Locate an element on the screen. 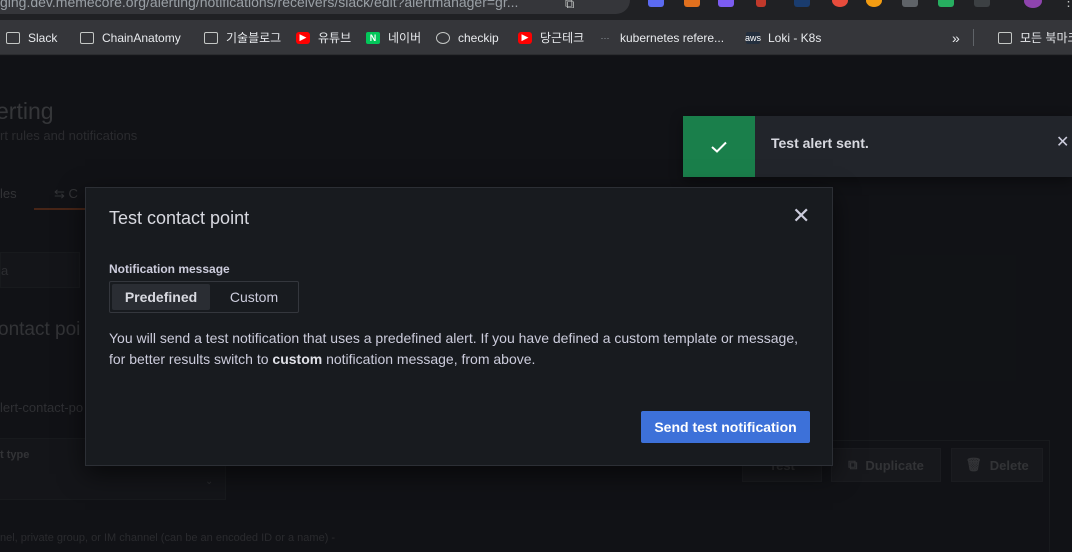 The width and height of the screenshot is (1072, 552). bookmarks-divider is located at coordinates (973, 37).